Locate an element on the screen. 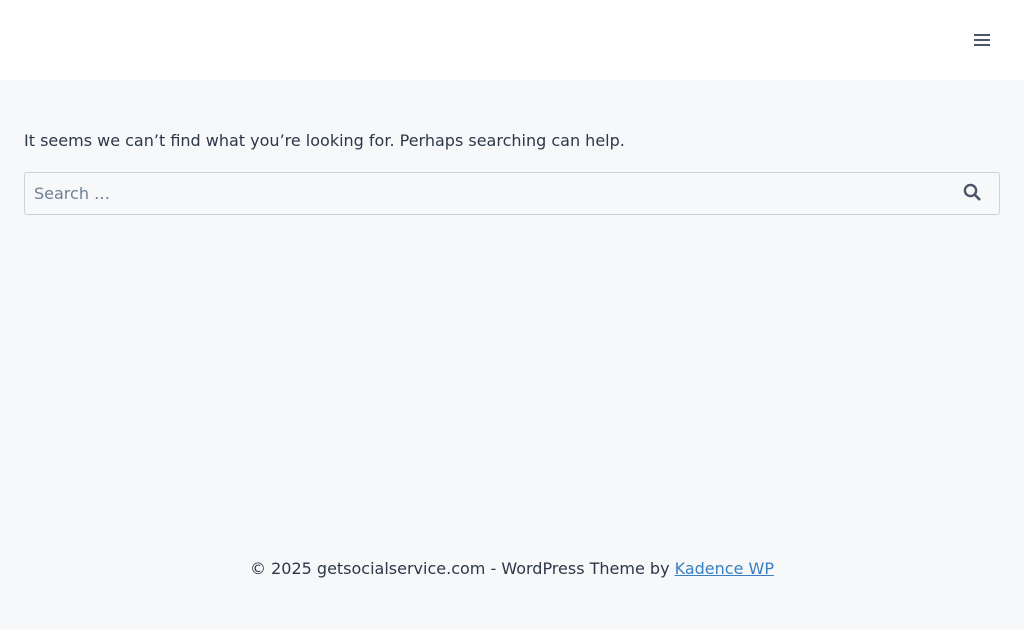  search-icon is located at coordinates (972, 194).